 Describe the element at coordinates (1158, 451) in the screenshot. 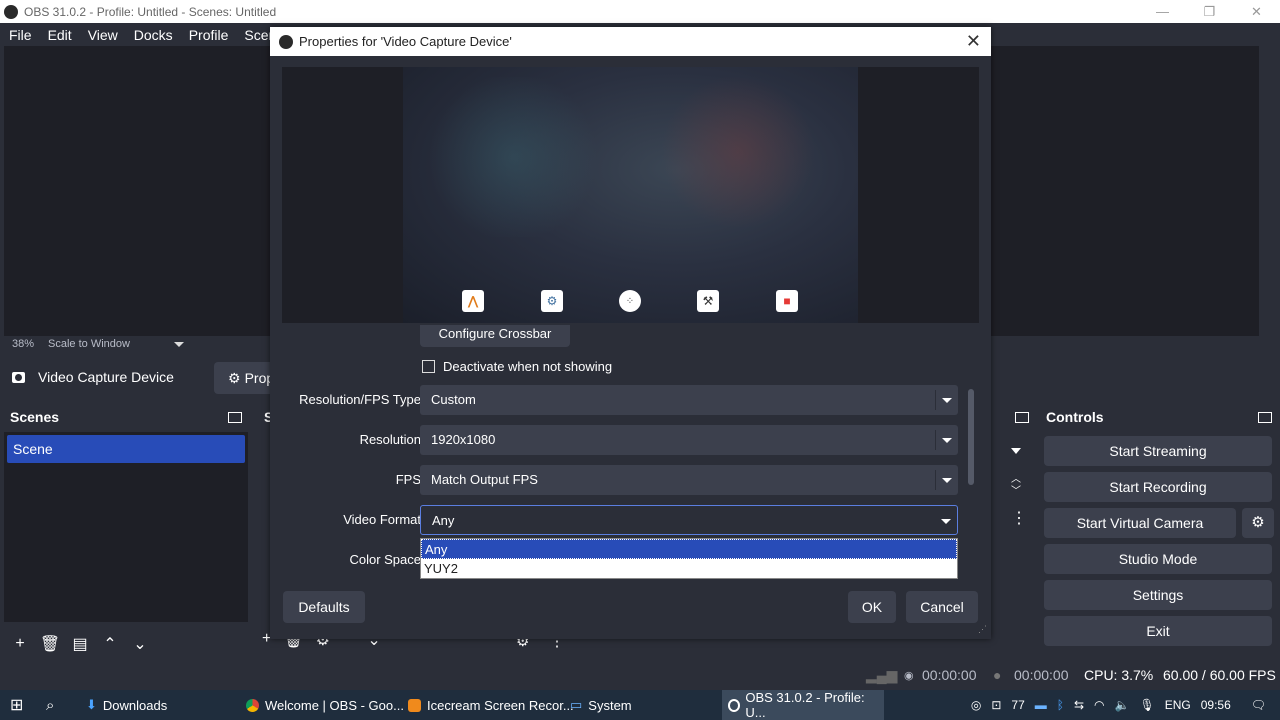

I see `start-streaming-button: Start Streaming` at that location.